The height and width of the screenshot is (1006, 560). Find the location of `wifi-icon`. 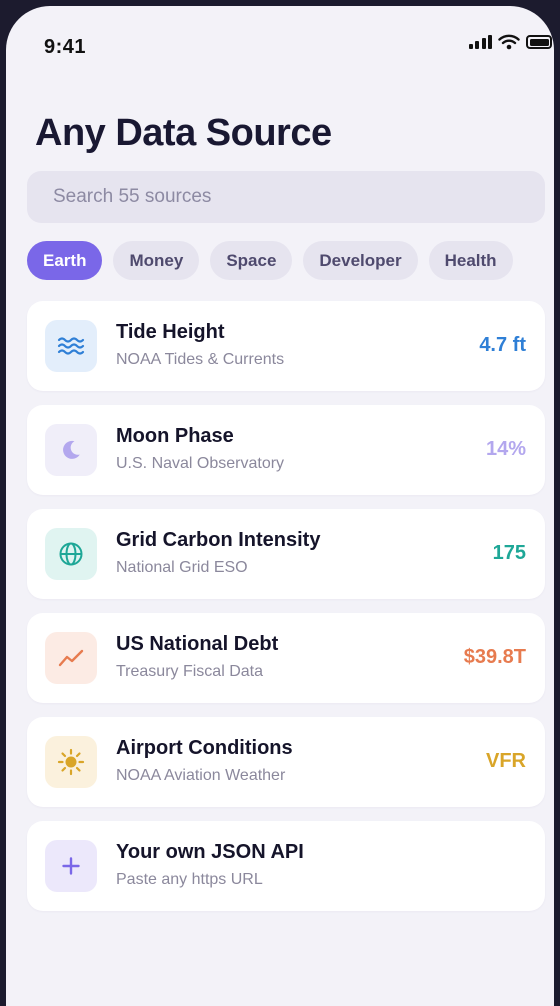

wifi-icon is located at coordinates (509, 42).